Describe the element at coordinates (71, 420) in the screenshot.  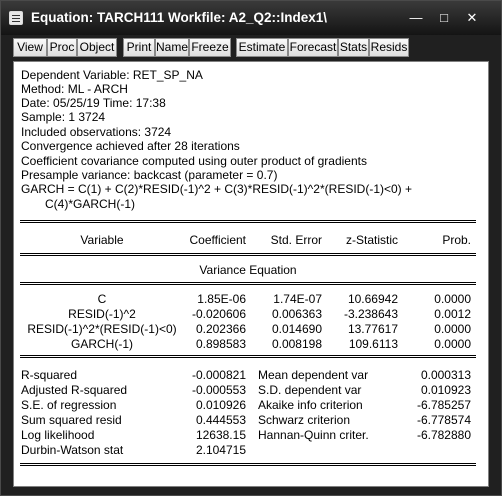
I see `stat-label: Sum squared resid` at that location.